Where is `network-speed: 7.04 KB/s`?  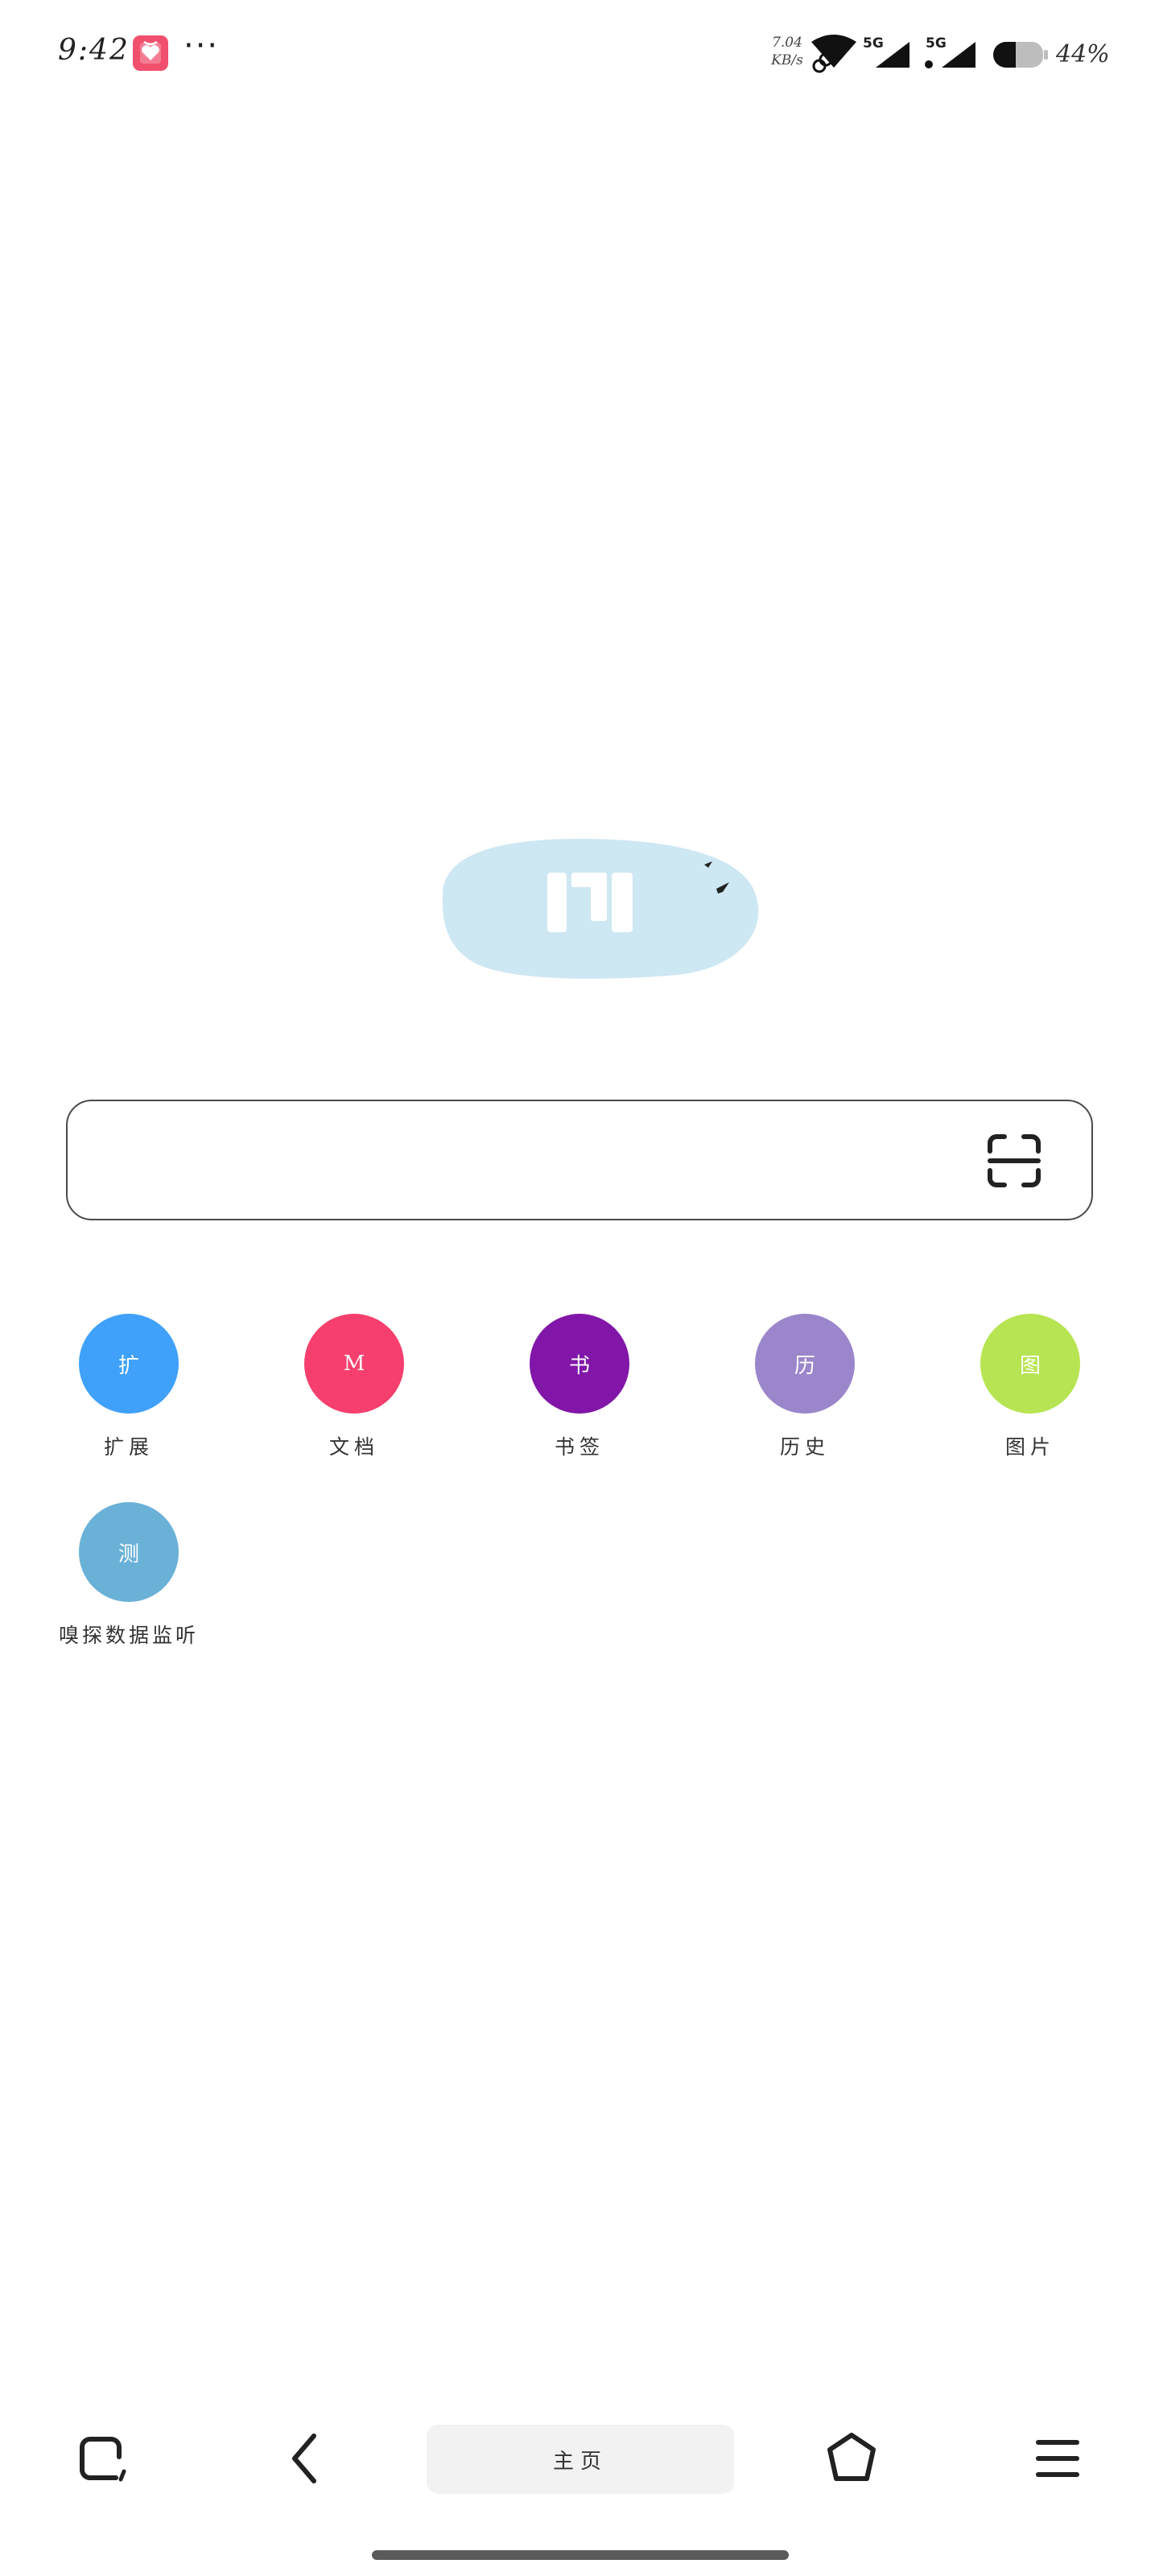 network-speed: 7.04 KB/s is located at coordinates (787, 51).